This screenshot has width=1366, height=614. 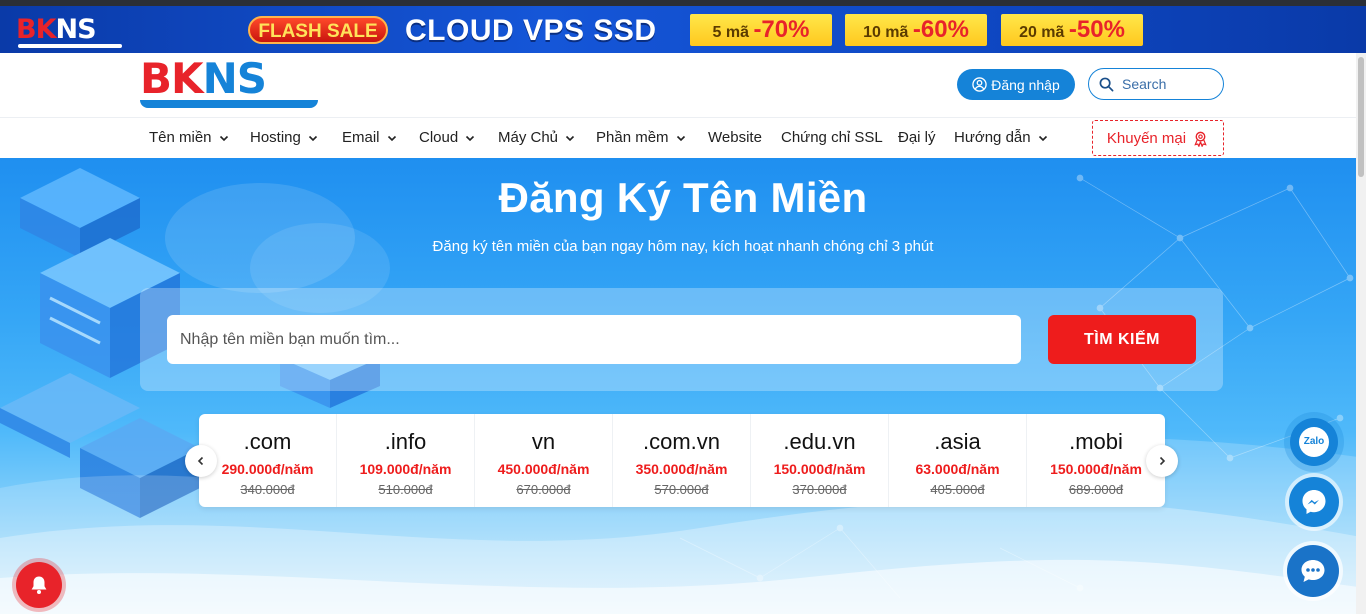 What do you see at coordinates (537, 137) in the screenshot?
I see `nav-item-may-chu: Máy Chủ` at bounding box center [537, 137].